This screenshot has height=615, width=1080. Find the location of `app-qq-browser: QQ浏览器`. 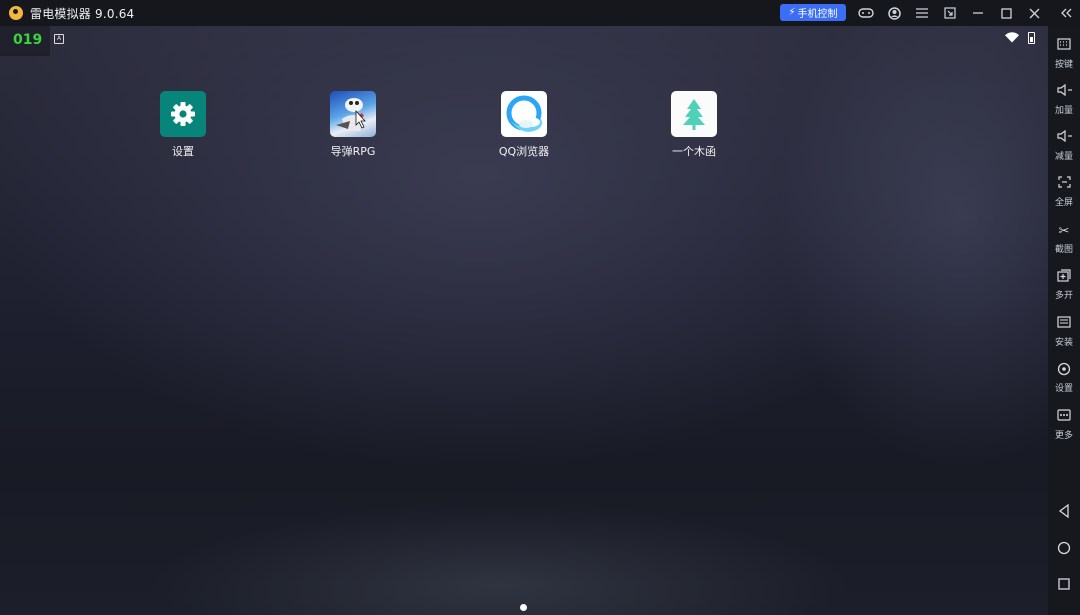

app-qq-browser: QQ浏览器 is located at coordinates (524, 125).